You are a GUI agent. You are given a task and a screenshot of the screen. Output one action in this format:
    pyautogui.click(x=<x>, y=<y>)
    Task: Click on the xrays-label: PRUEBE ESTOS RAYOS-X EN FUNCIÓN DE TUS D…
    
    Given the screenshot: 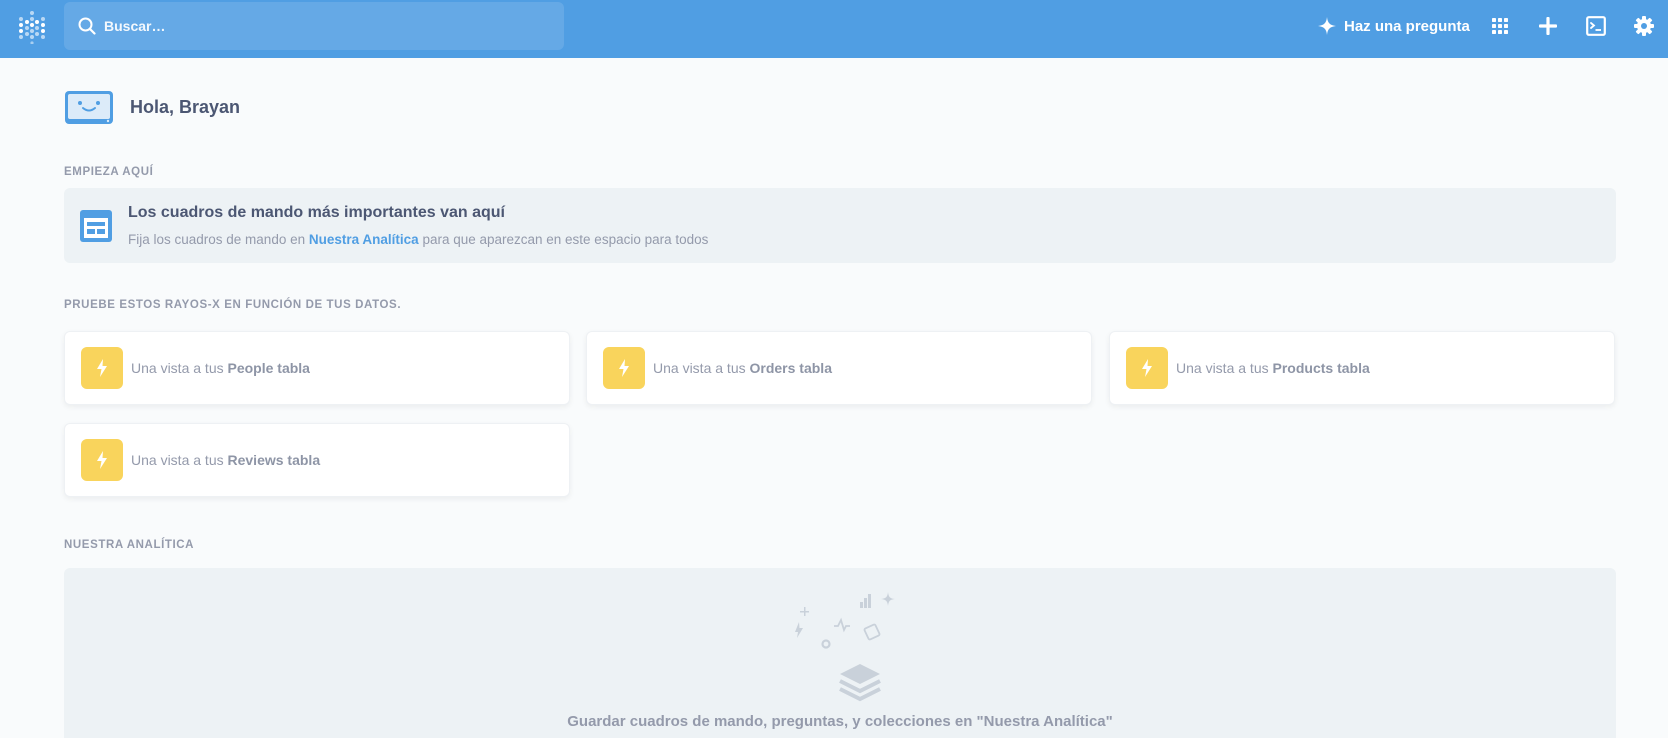 What is the action you would take?
    pyautogui.click(x=233, y=305)
    